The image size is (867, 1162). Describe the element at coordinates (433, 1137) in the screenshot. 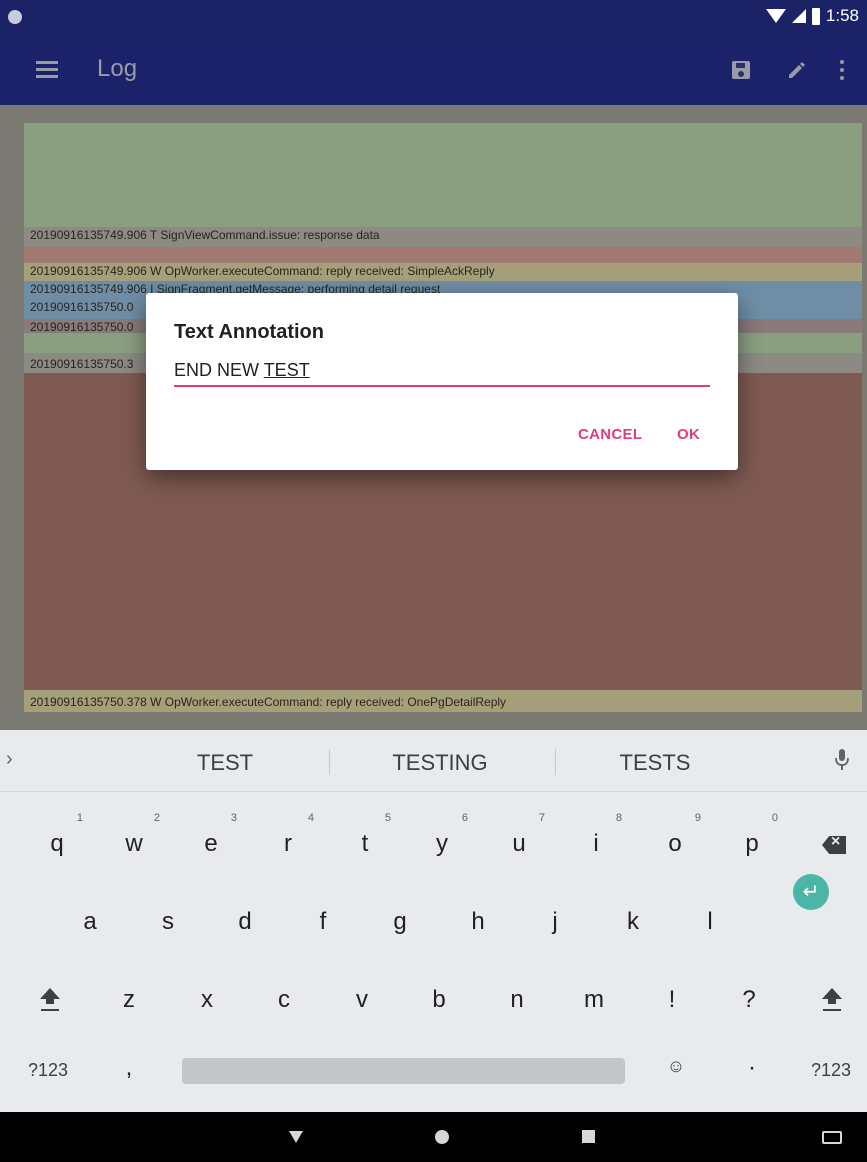

I see `navigation-bar` at that location.